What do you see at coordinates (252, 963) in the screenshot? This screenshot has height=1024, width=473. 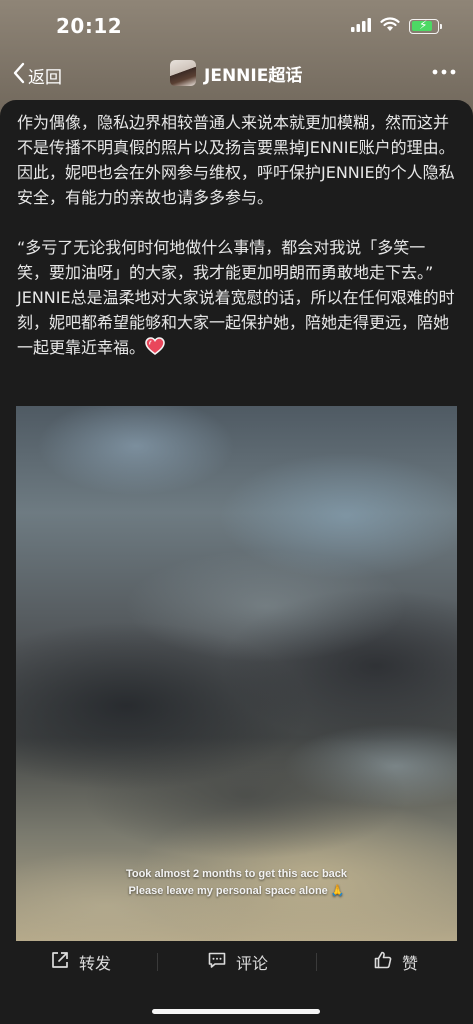 I see `comment-label: 评论` at bounding box center [252, 963].